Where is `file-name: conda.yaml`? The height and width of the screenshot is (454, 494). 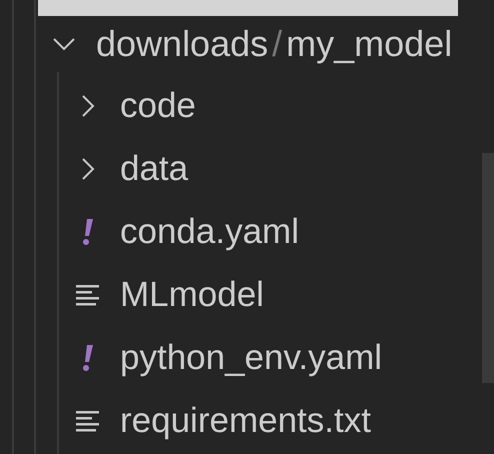 file-name: conda.yaml is located at coordinates (209, 232).